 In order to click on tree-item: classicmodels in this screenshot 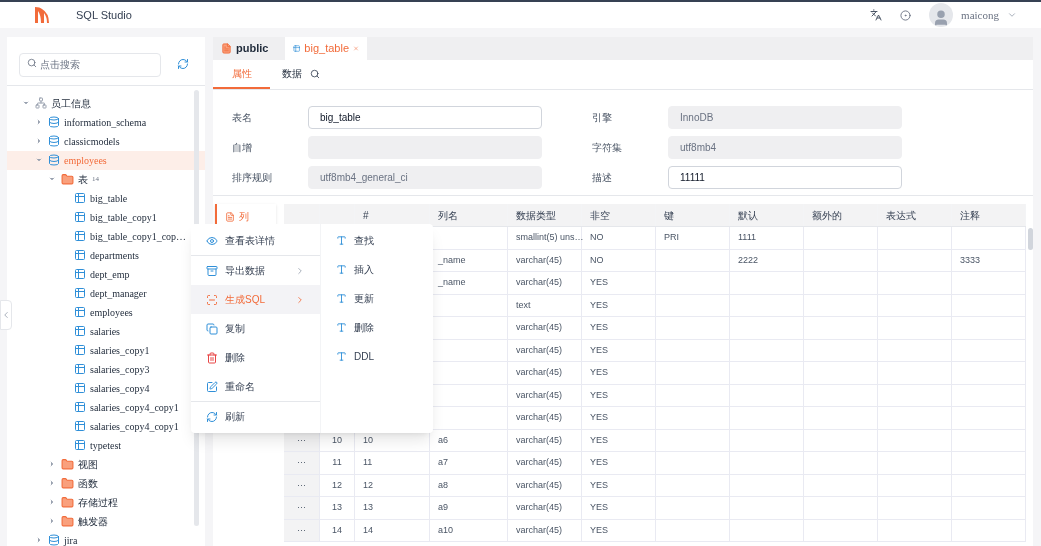, I will do `click(106, 141)`.